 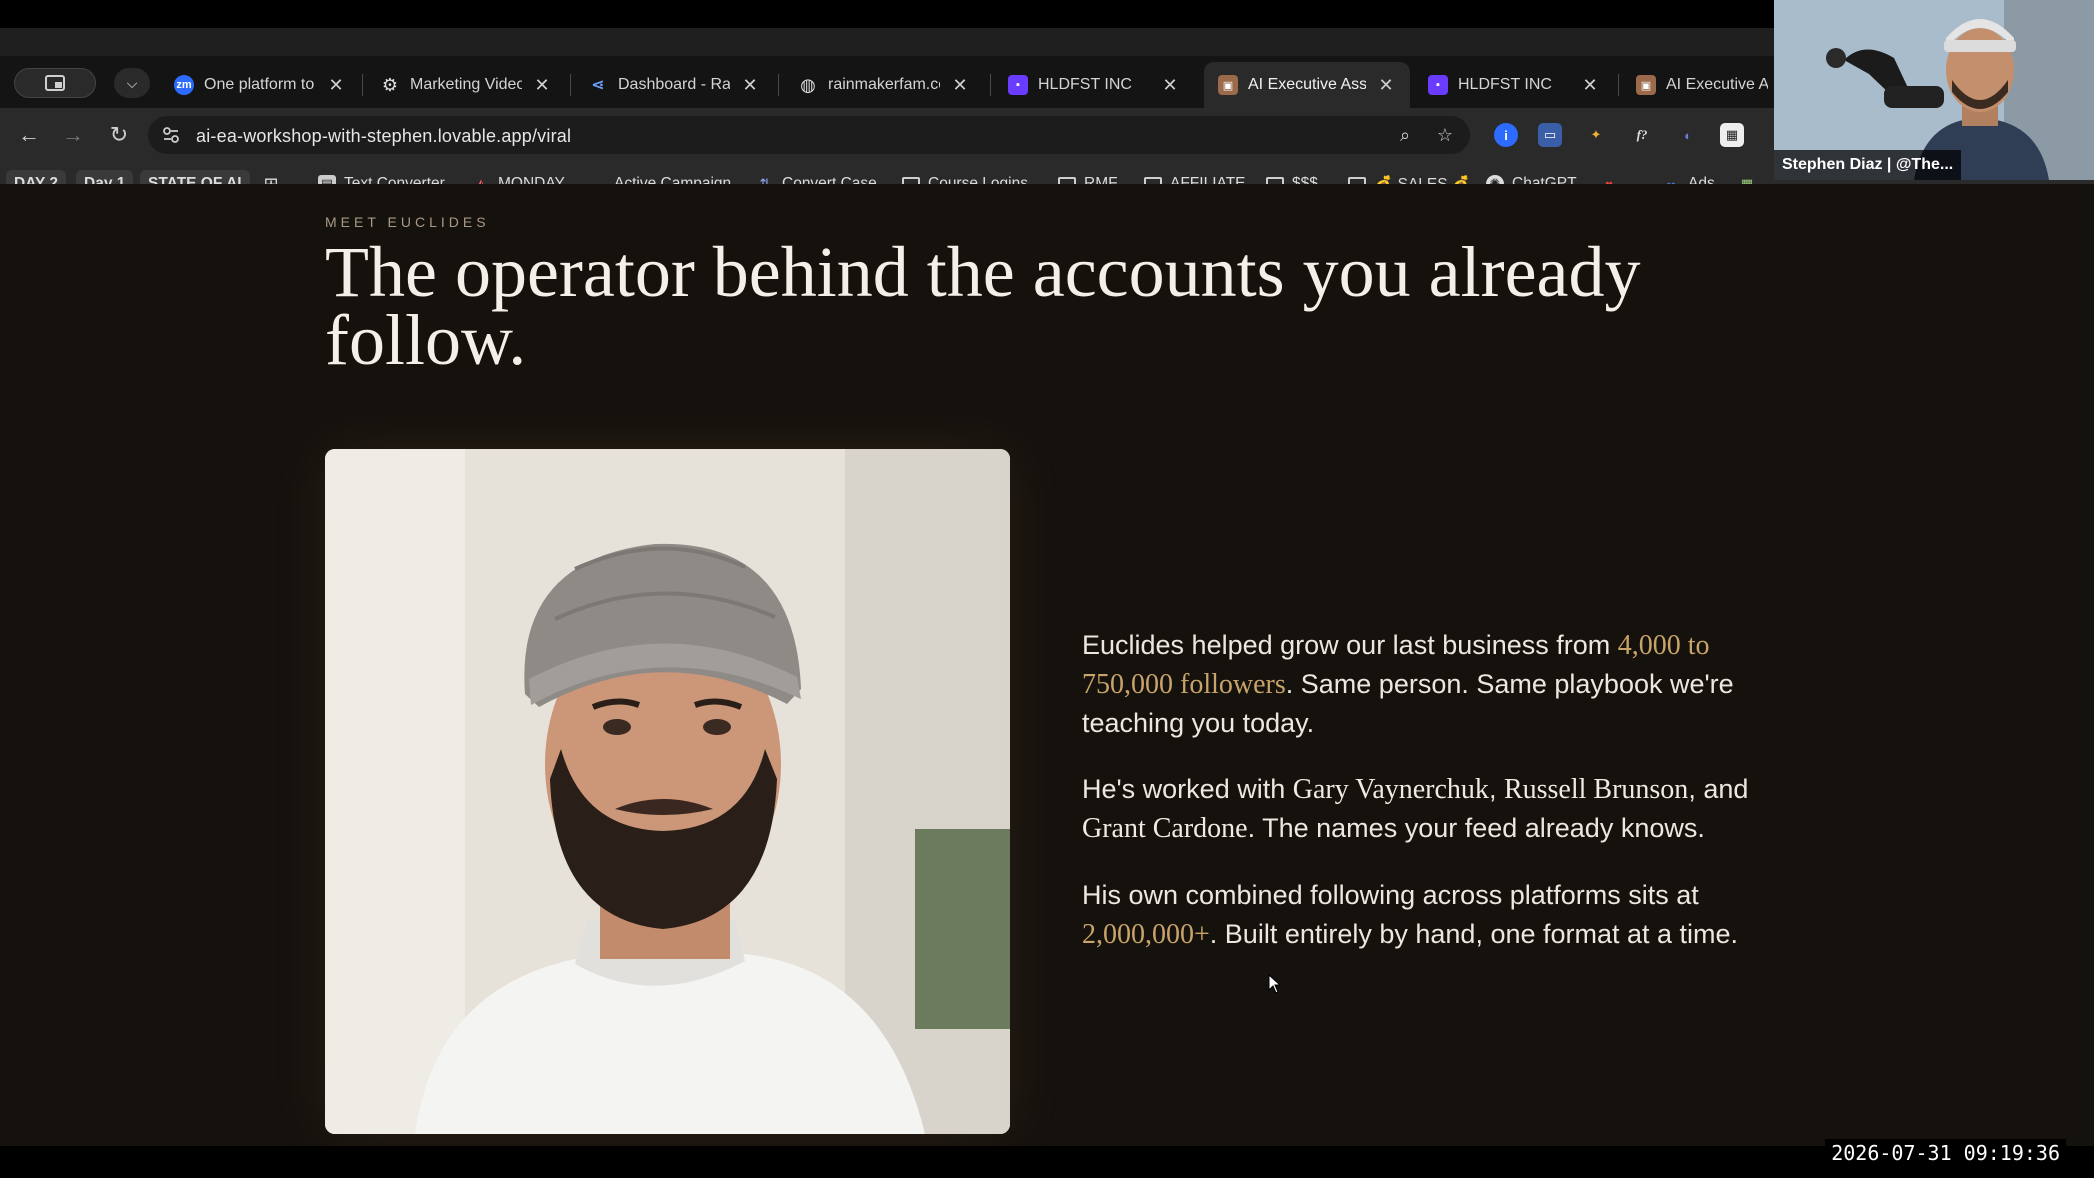 I want to click on p2-text-before: He's worked with, so click(x=1187, y=789).